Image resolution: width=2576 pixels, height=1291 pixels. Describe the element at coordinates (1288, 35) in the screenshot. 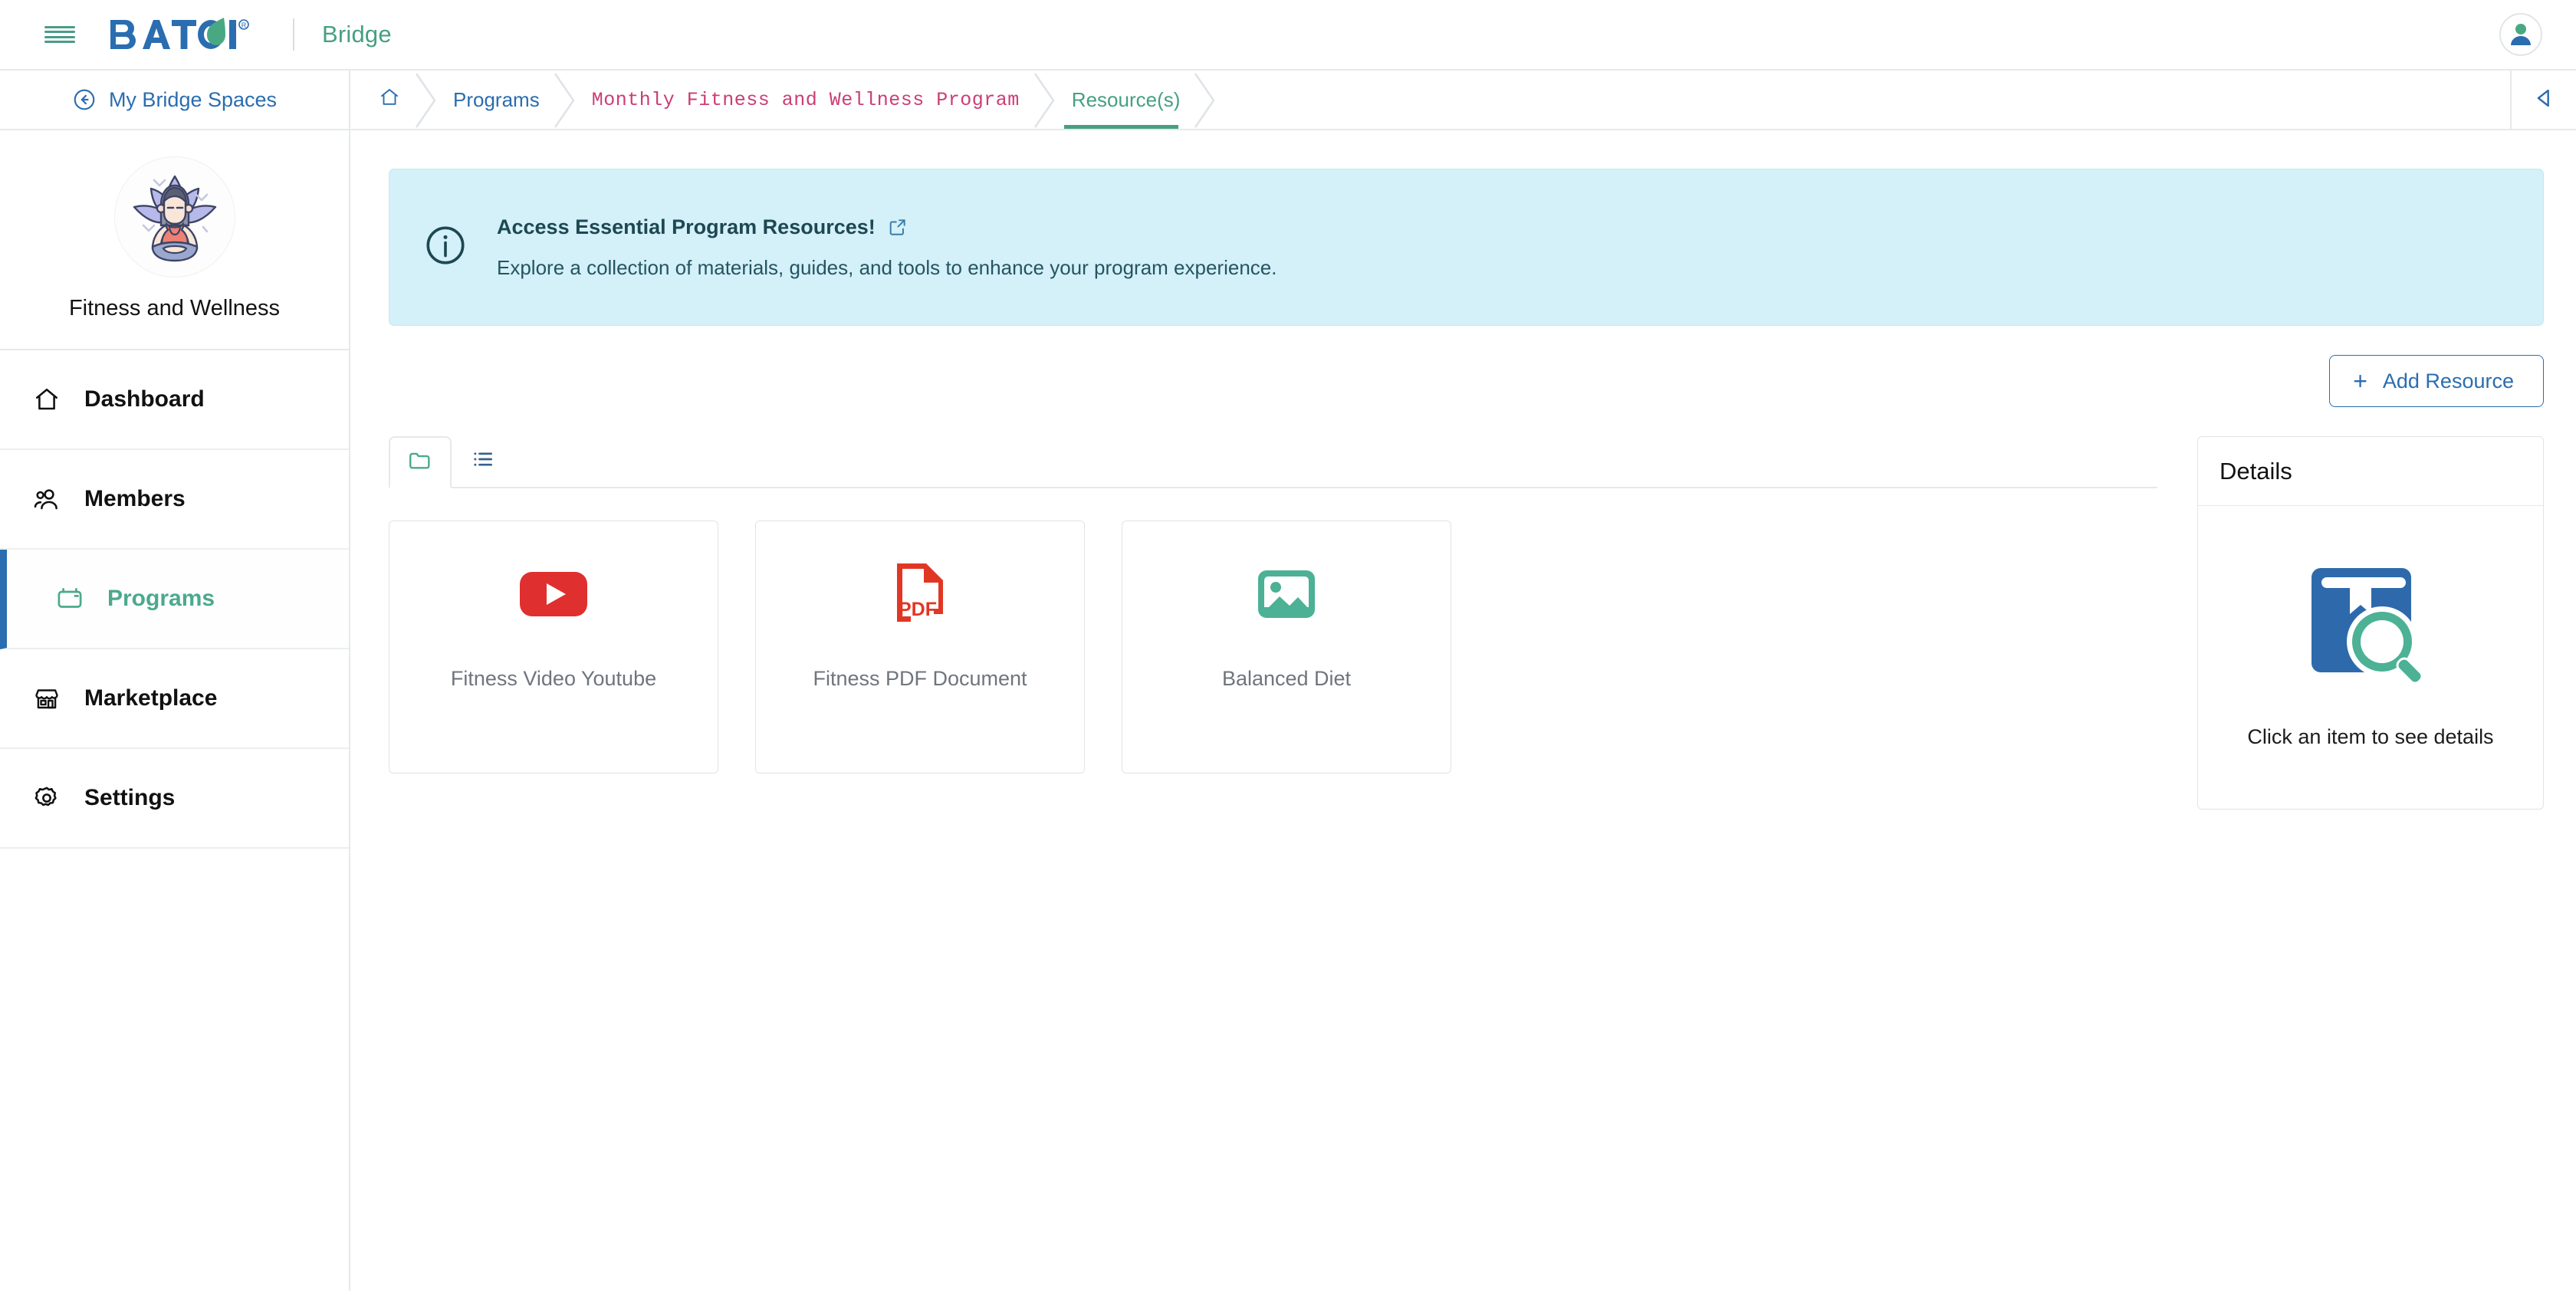

I see `top-bar: R Bridge` at that location.